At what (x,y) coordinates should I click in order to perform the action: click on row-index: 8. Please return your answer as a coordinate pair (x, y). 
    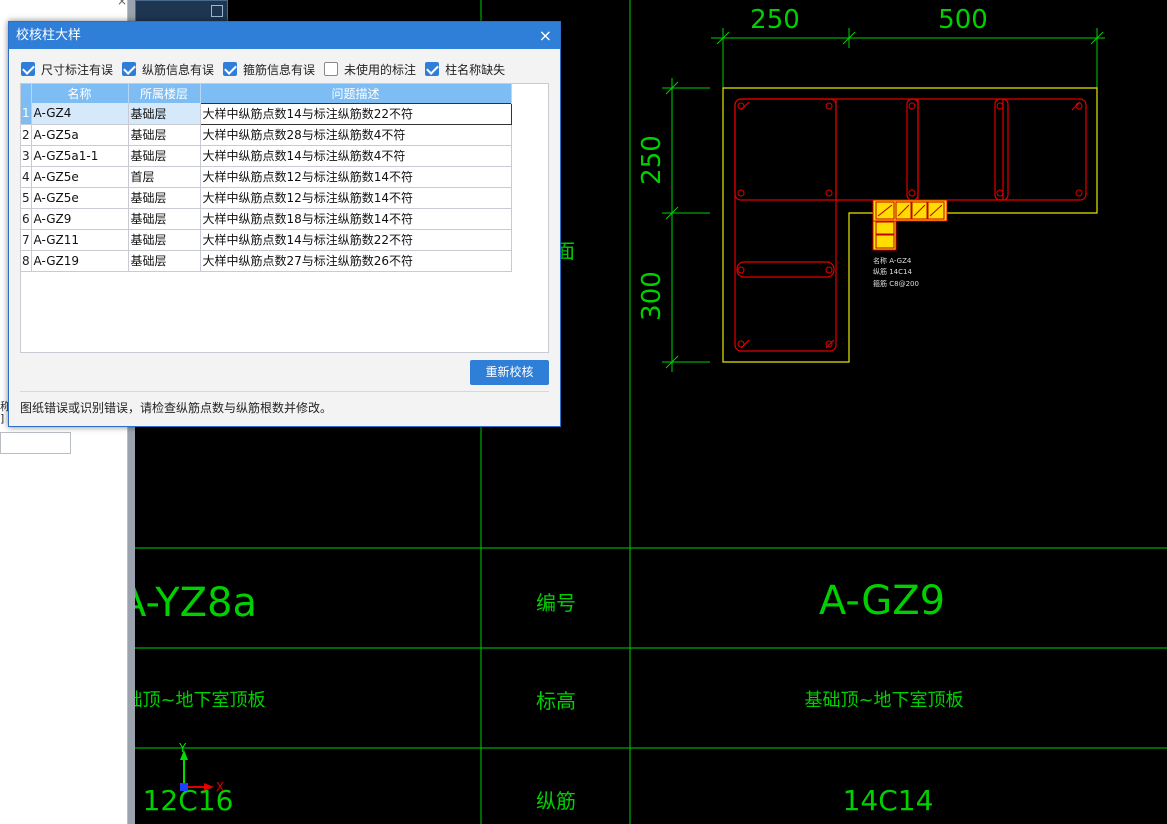
    Looking at the image, I should click on (26, 261).